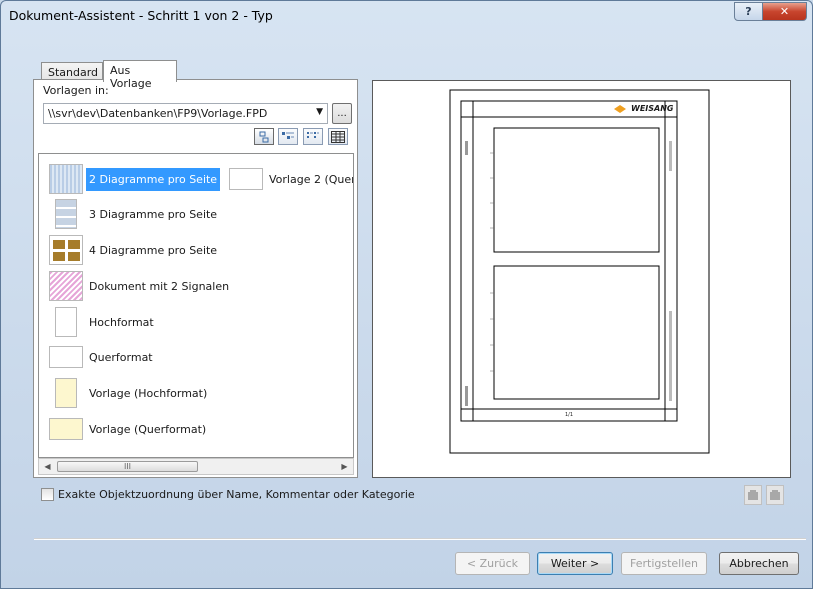 This screenshot has width=813, height=589. What do you see at coordinates (159, 286) in the screenshot?
I see `list-item-label: Dokument mit 2 Signalen` at bounding box center [159, 286].